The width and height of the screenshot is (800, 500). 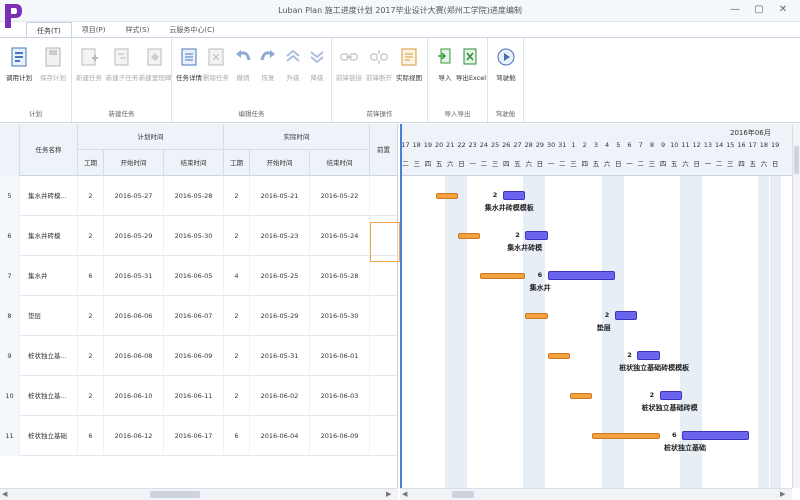 What do you see at coordinates (199, 494) in the screenshot?
I see `table-hscrollbar: ◀ ▶` at bounding box center [199, 494].